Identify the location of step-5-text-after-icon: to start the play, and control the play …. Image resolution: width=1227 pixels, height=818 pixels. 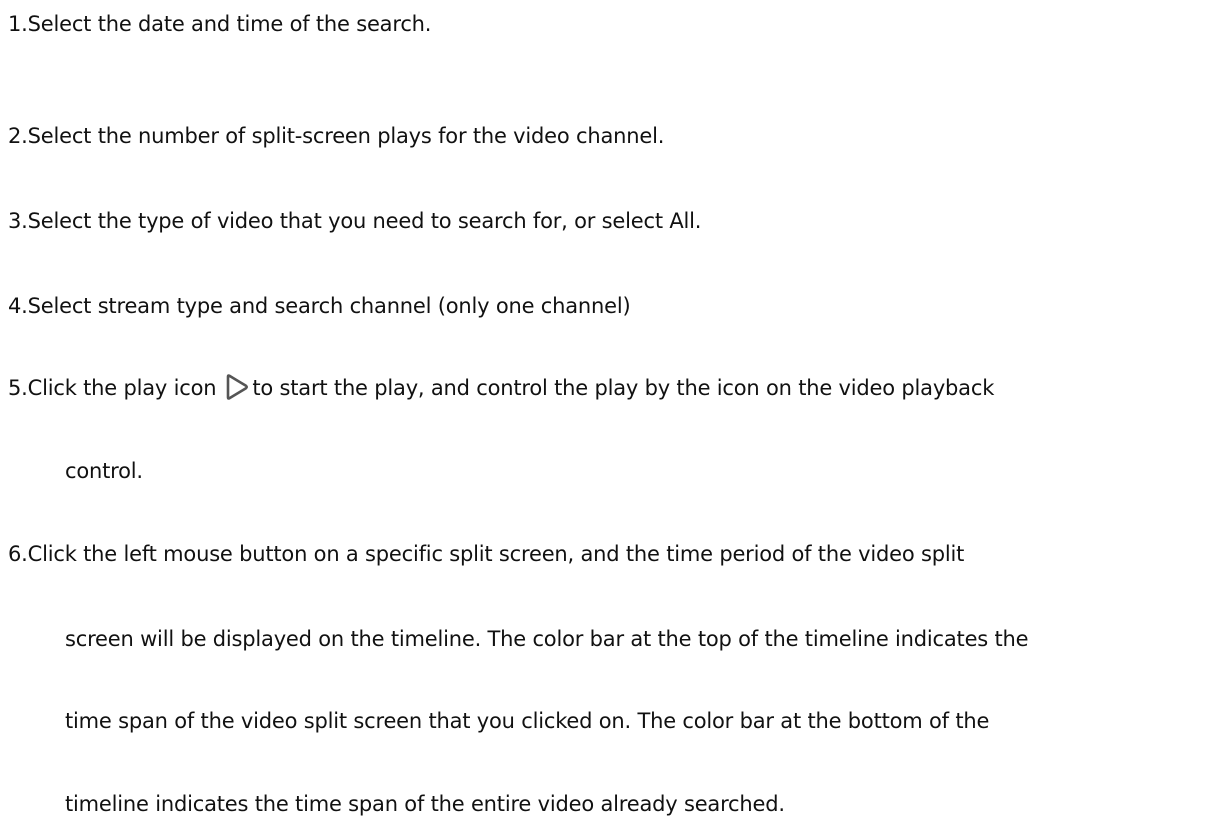
(623, 388).